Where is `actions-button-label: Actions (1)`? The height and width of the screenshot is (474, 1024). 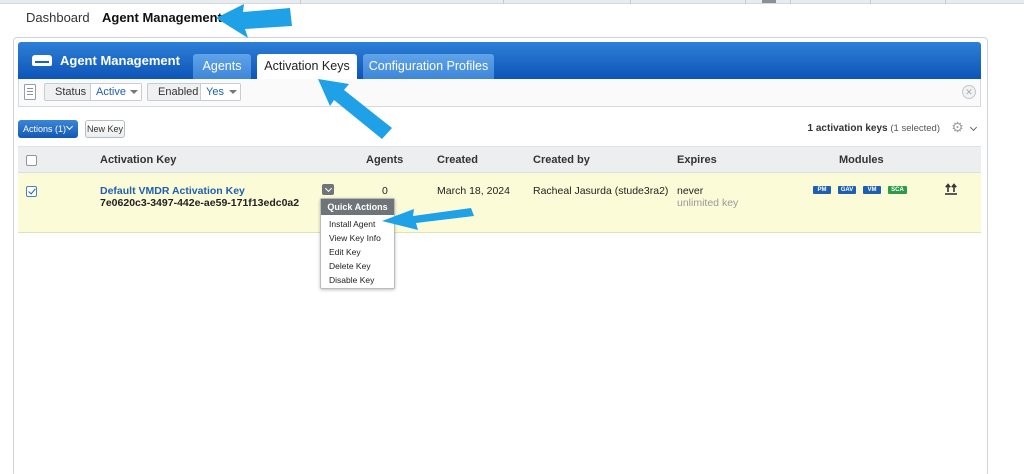
actions-button-label: Actions (1) is located at coordinates (45, 129).